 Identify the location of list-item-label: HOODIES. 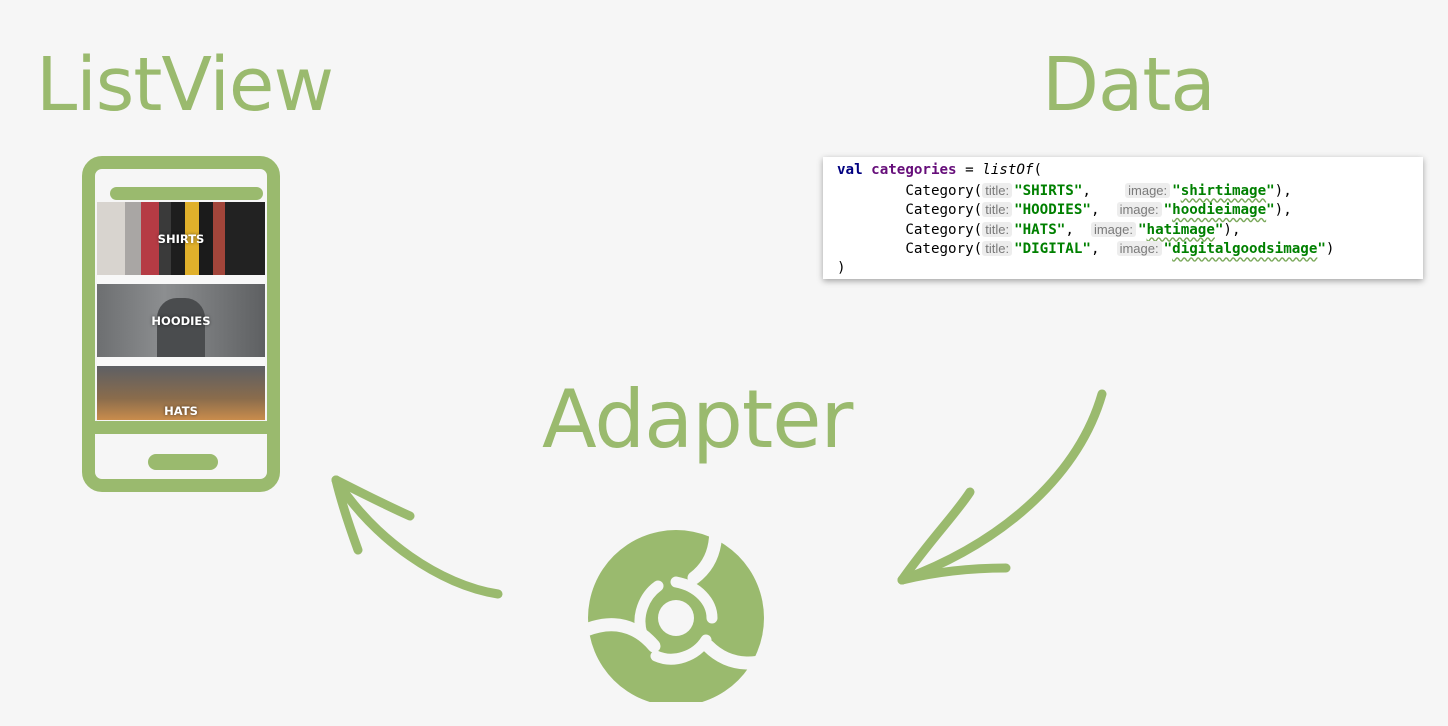
(181, 320).